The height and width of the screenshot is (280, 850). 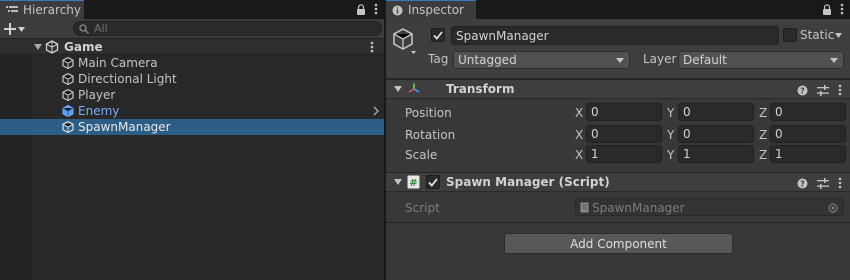 I want to click on search-icon, so click(x=84, y=28).